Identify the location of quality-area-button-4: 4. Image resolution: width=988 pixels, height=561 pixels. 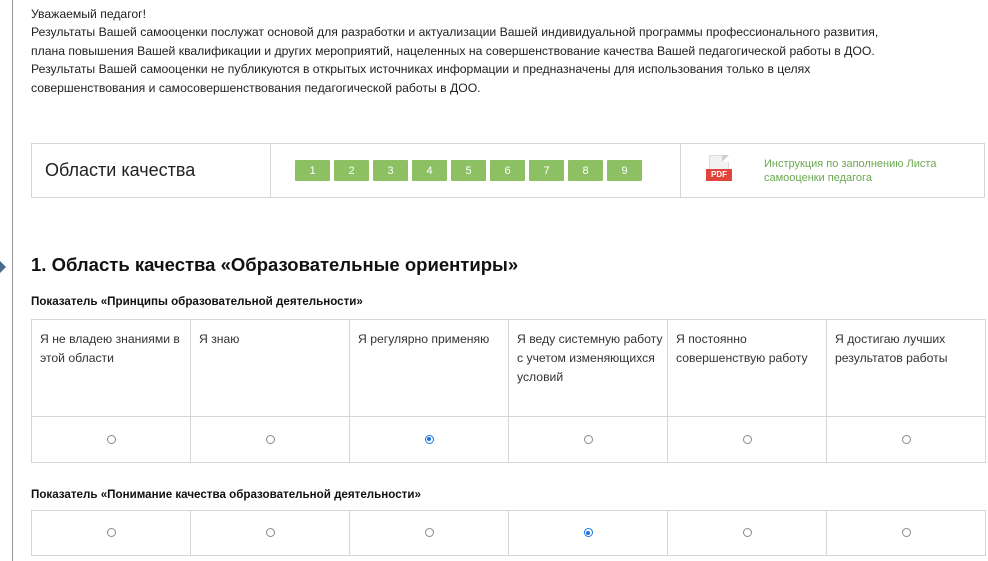
(429, 170).